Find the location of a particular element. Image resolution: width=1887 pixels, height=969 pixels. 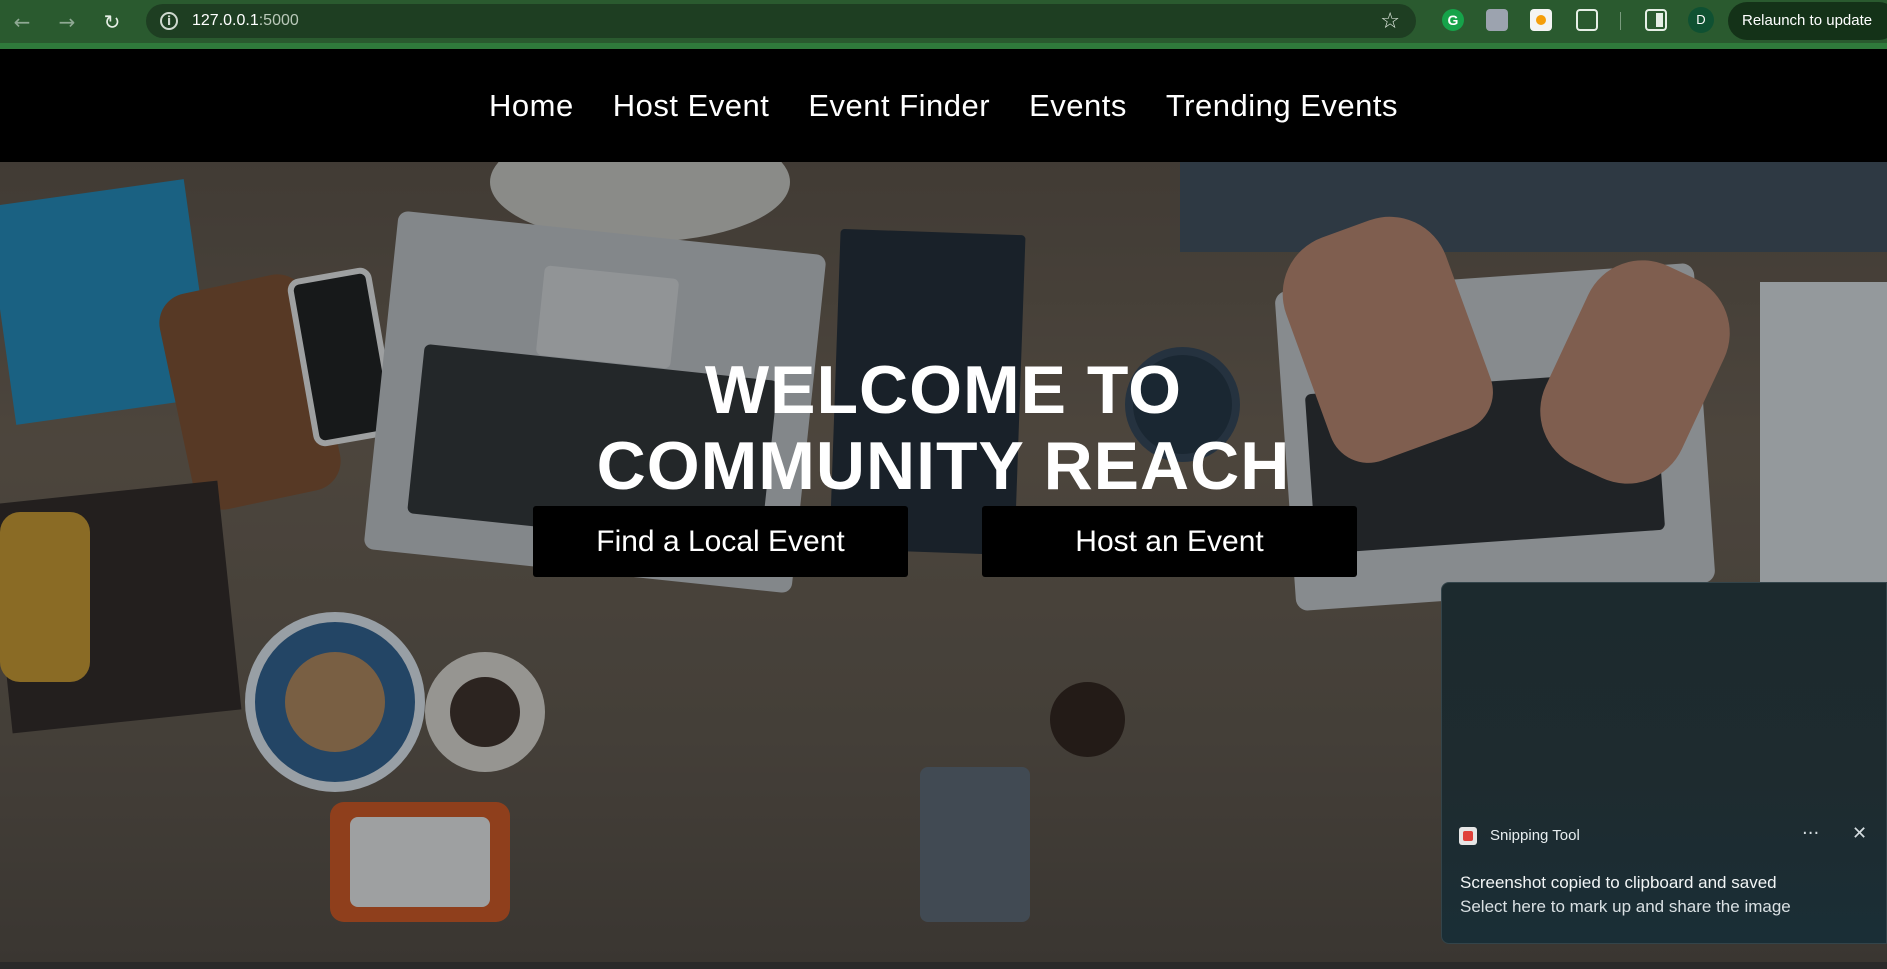

more-options-icon: ··· is located at coordinates (1810, 833).